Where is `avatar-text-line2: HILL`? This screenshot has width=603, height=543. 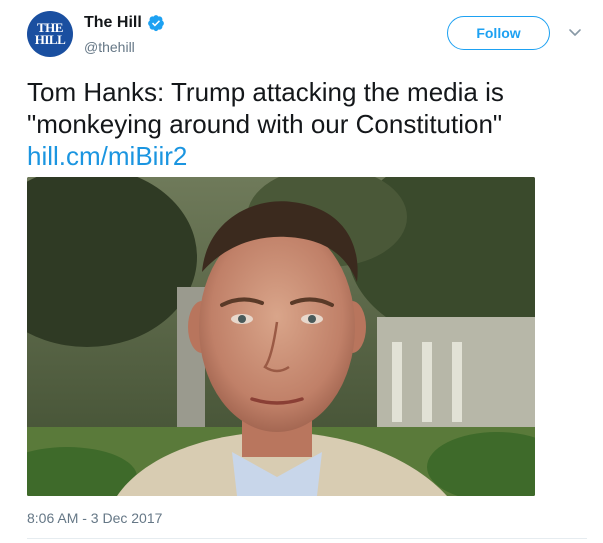
avatar-text-line2: HILL is located at coordinates (50, 39).